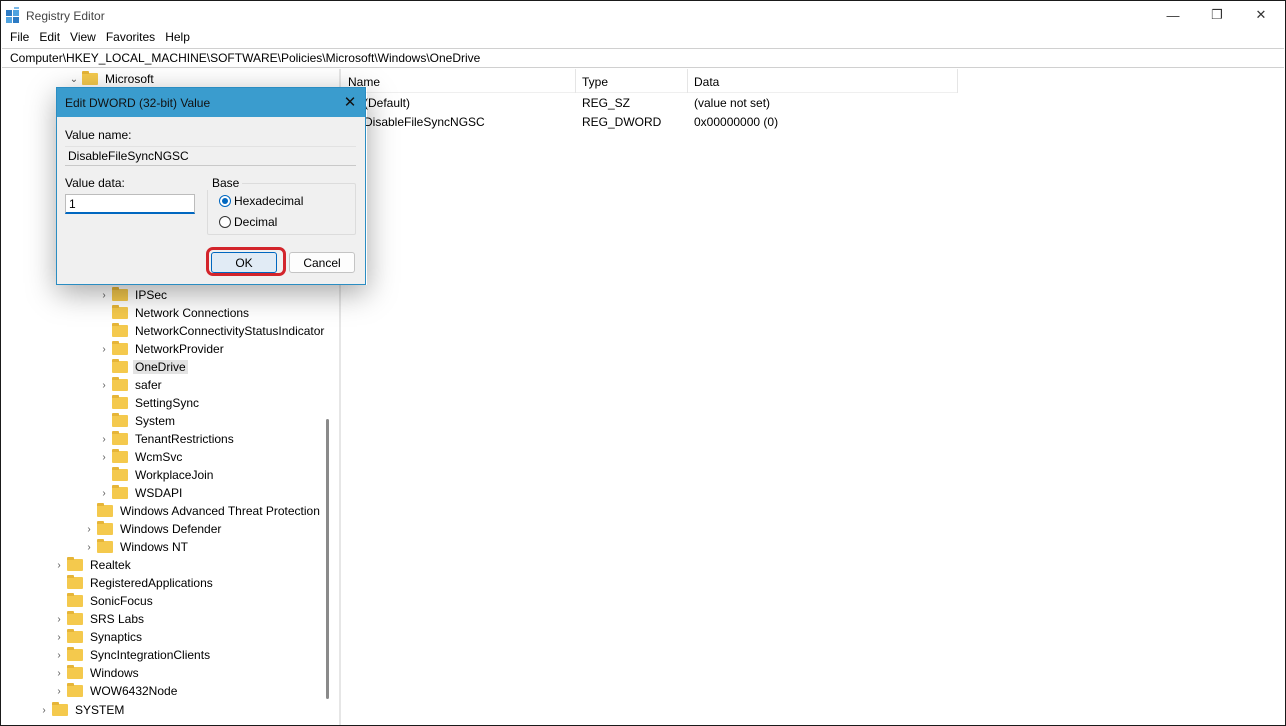 The height and width of the screenshot is (726, 1286). Describe the element at coordinates (225, 201) in the screenshot. I see `radio-button-checked` at that location.